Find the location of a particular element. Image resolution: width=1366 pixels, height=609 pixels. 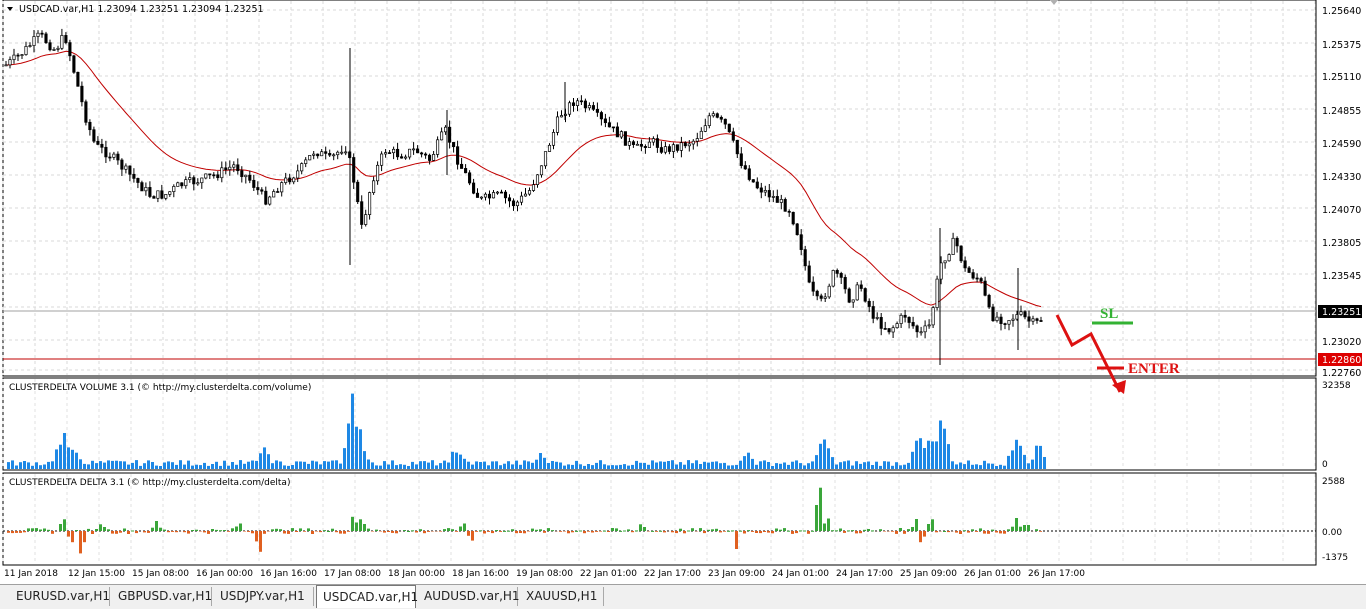

tab-usdjpy: USDJPY.var,H1 is located at coordinates (264, 596).